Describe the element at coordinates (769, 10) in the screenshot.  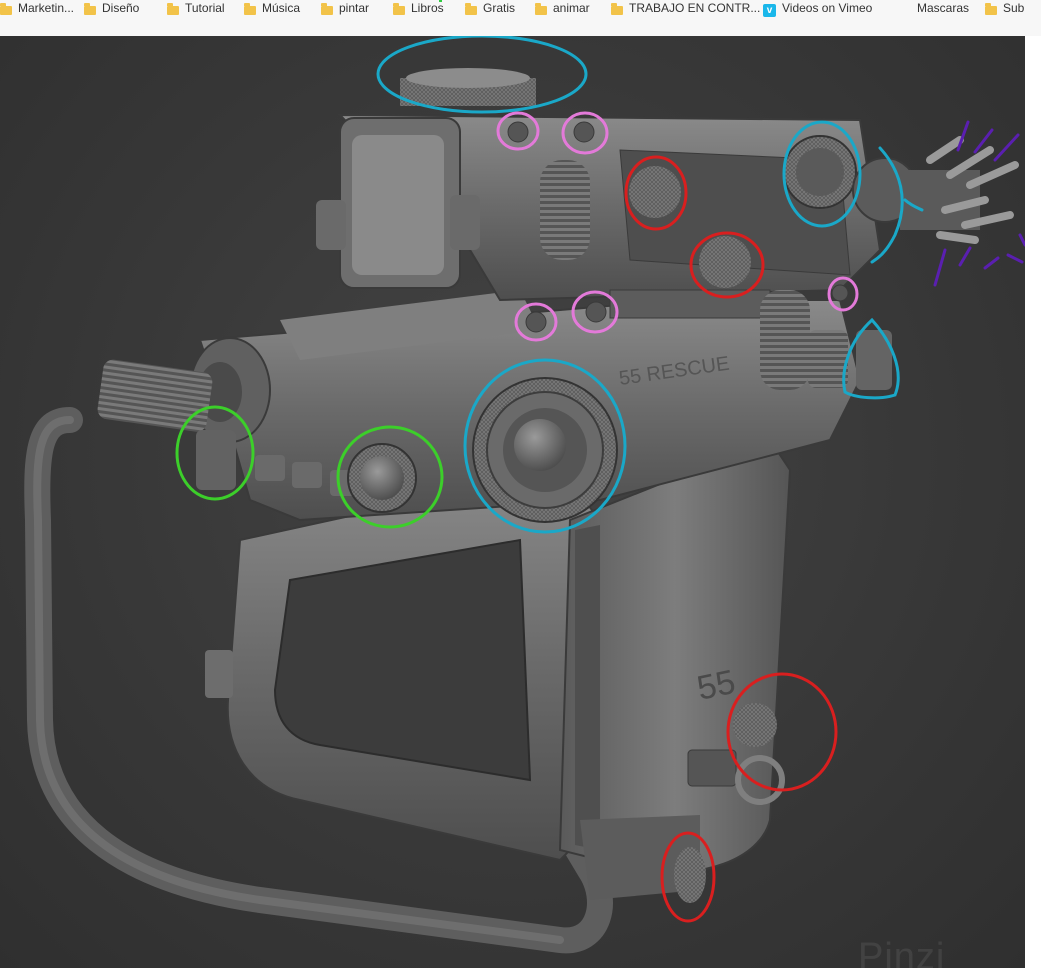
I see `vimeo-icon: v` at that location.